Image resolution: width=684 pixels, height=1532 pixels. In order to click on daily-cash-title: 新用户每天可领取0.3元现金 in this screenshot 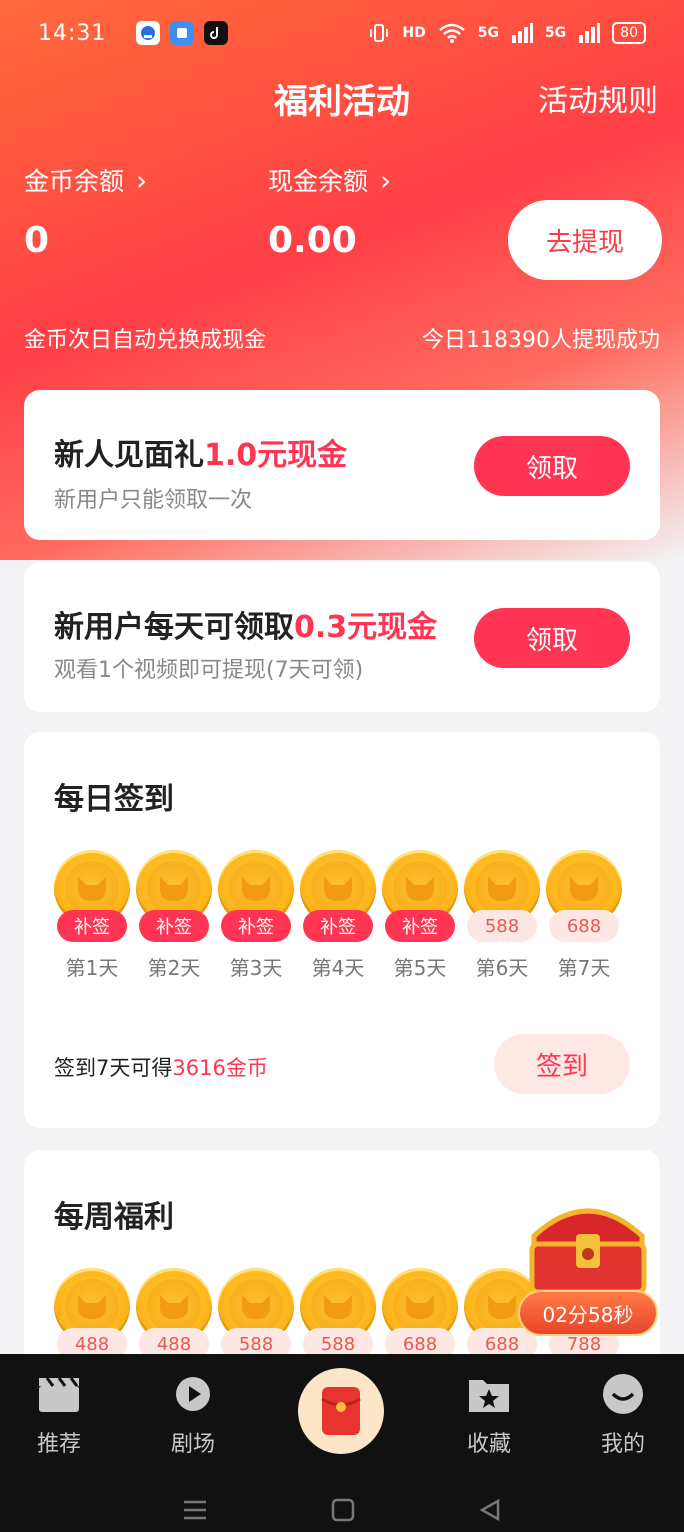, I will do `click(245, 624)`.